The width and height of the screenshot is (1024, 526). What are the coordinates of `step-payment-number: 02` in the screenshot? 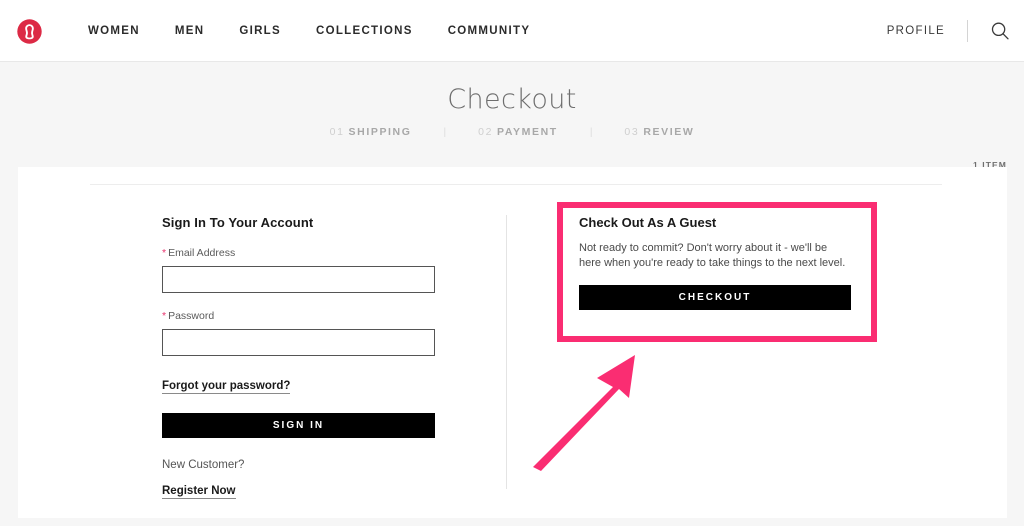 It's located at (486, 132).